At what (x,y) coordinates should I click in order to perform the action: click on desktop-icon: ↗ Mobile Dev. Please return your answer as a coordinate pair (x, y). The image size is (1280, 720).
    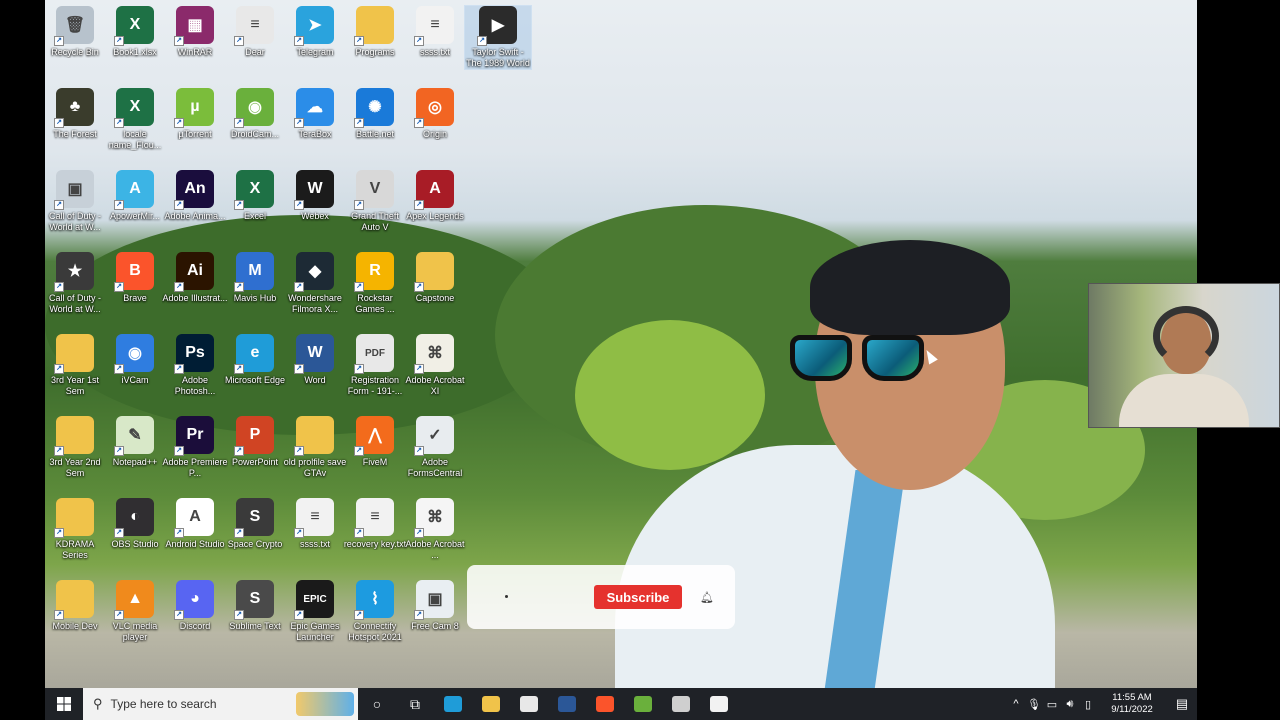
    Looking at the image, I should click on (76, 606).